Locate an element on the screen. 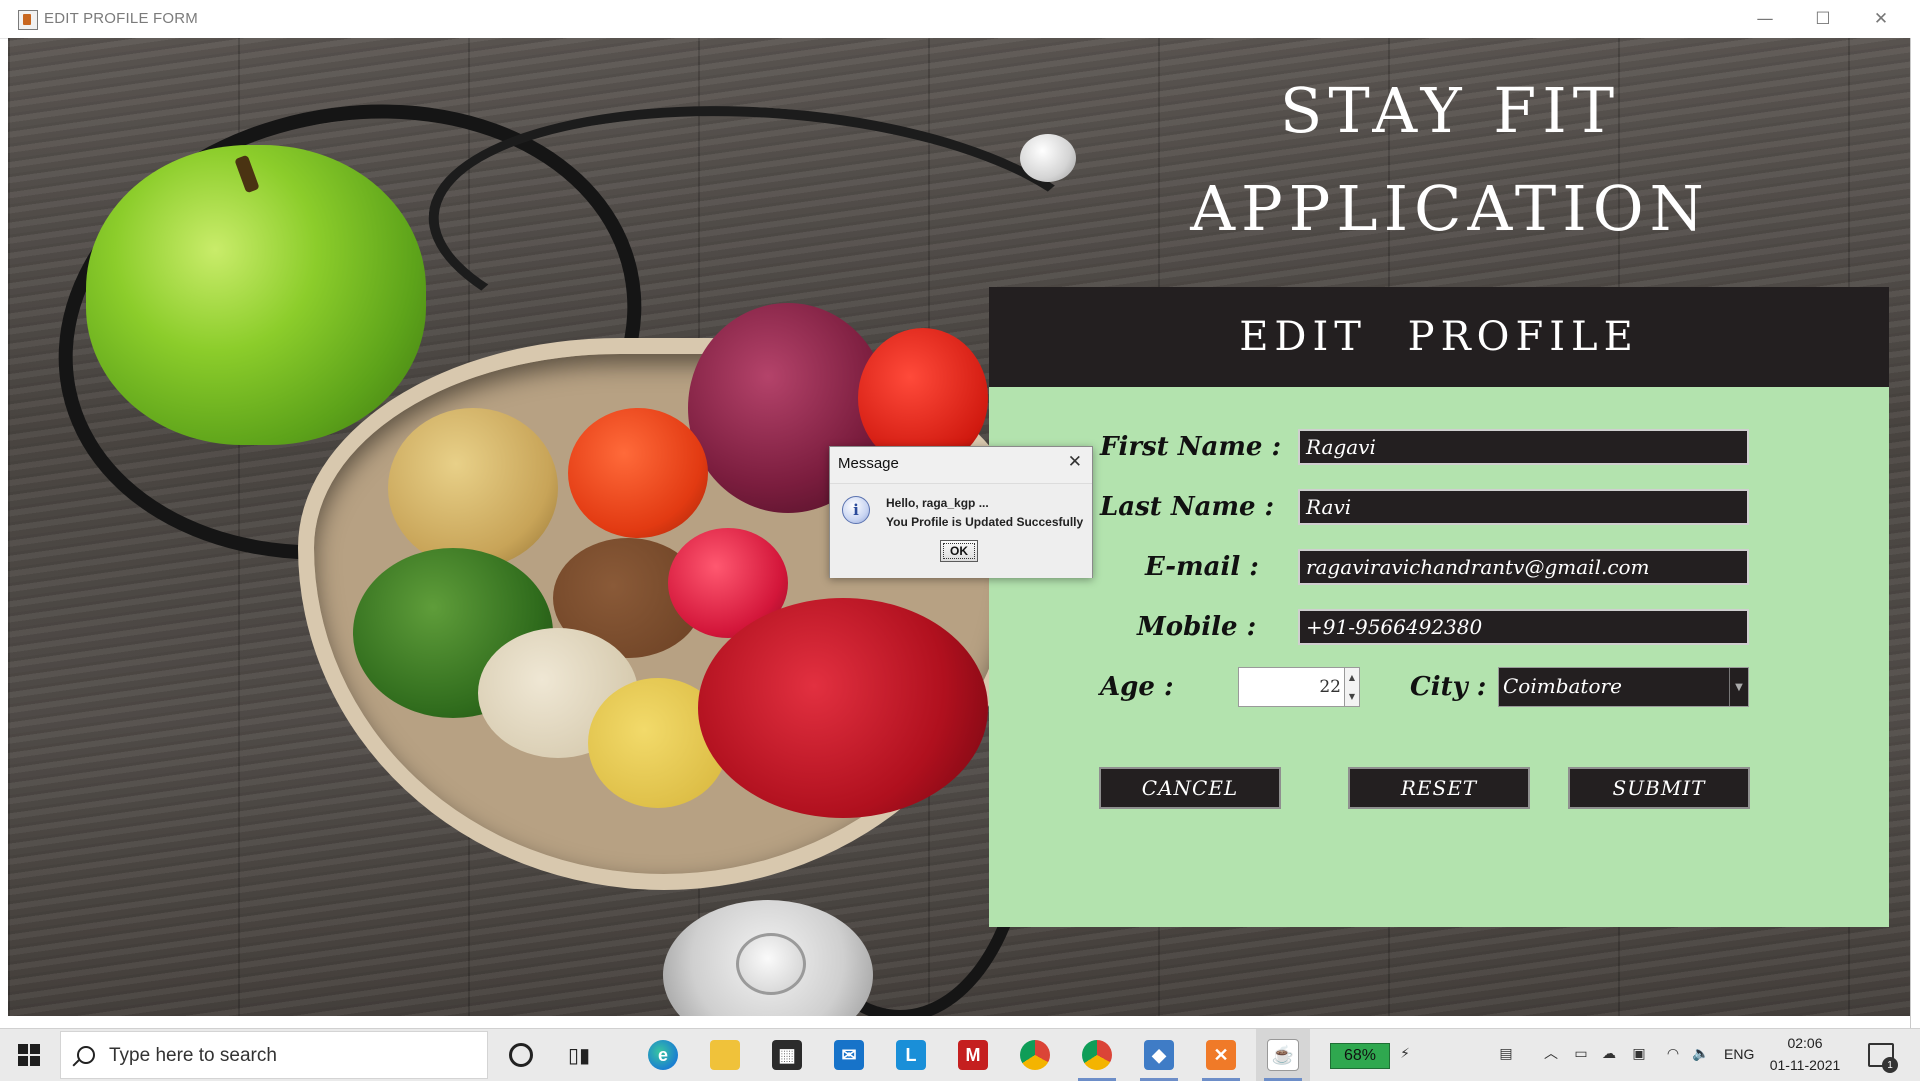 This screenshot has height=1081, width=1920. app-title-line1: STAY FIT is located at coordinates (1450, 110).